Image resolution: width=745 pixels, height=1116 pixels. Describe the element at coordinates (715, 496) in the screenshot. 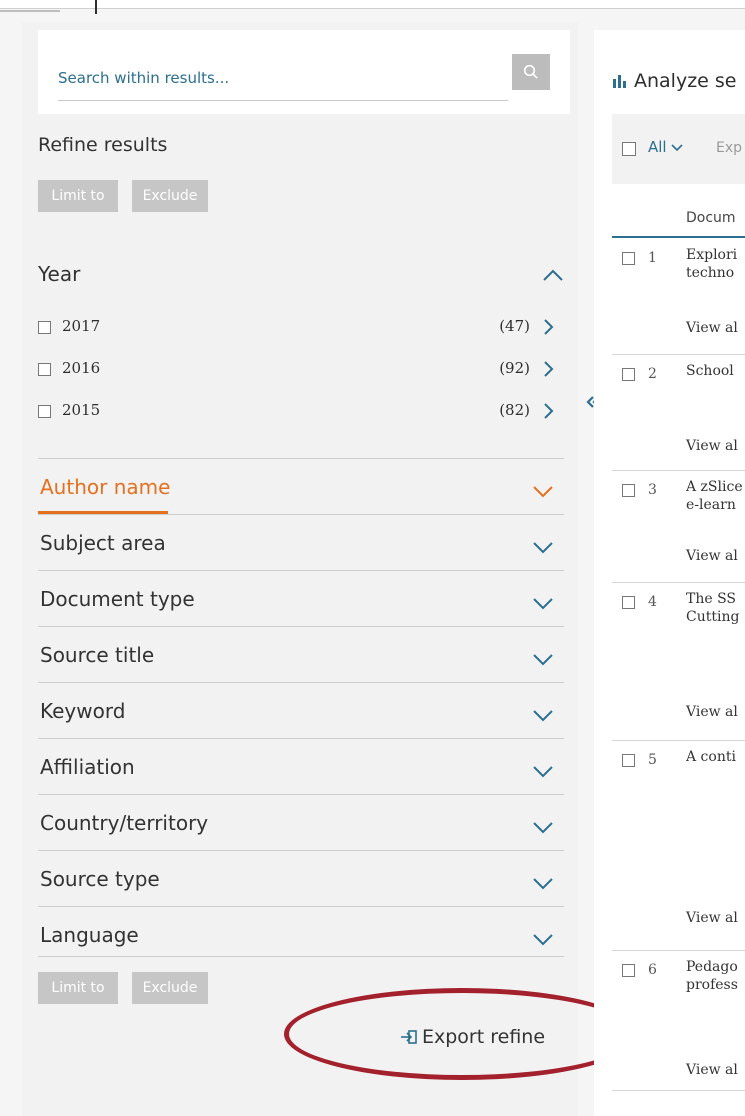

I see `result-title: A zSlice e-learn` at that location.